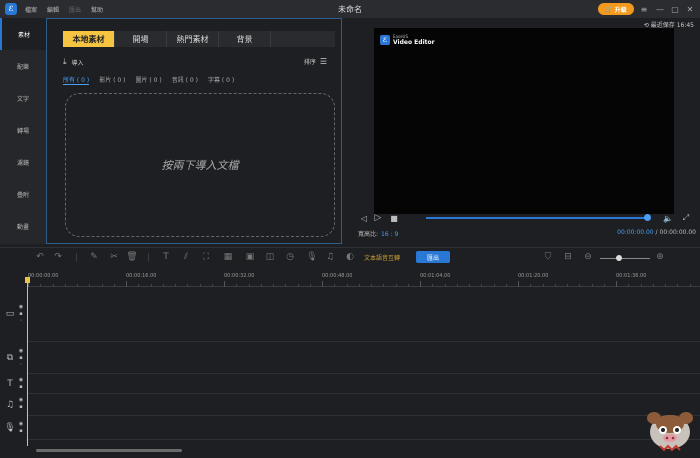  What do you see at coordinates (23, 194) in the screenshot?
I see `sidebar-item-overlay: 疊附` at bounding box center [23, 194].